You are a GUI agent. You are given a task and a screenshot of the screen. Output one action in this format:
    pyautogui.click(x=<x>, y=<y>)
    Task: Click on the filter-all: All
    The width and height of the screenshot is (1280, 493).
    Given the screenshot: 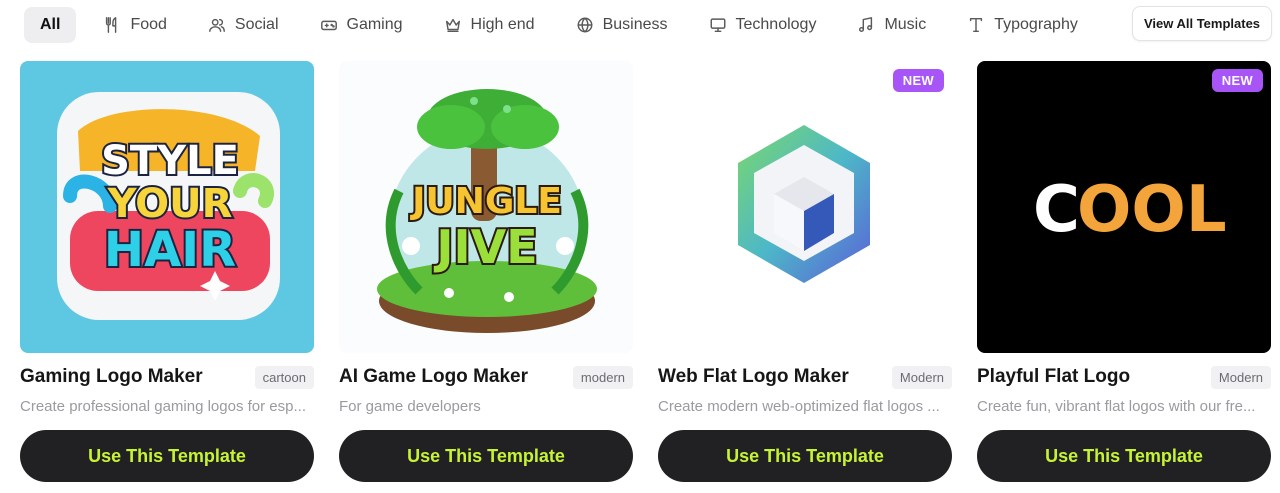 What is the action you would take?
    pyautogui.click(x=50, y=25)
    